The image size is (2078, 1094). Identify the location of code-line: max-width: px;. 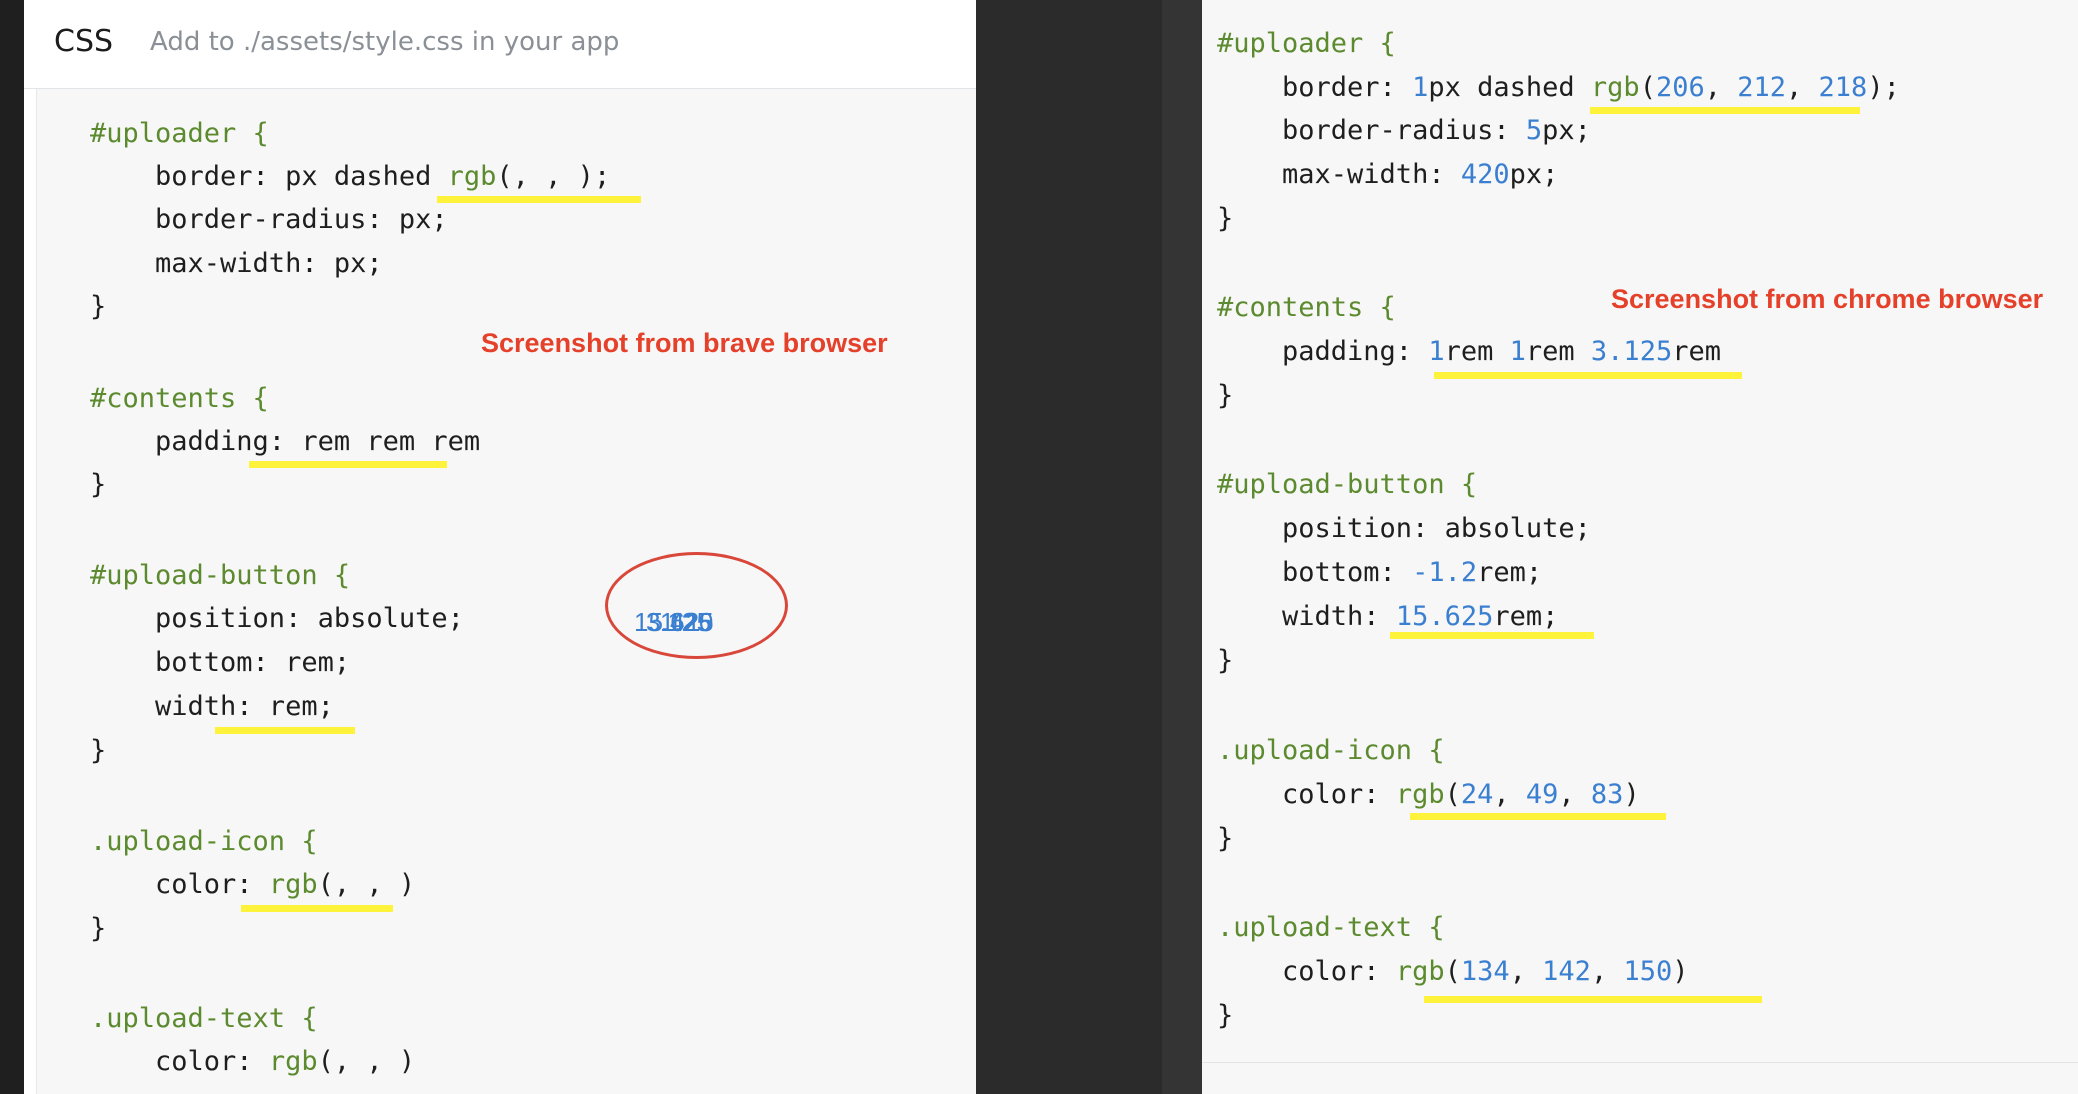
(236, 263).